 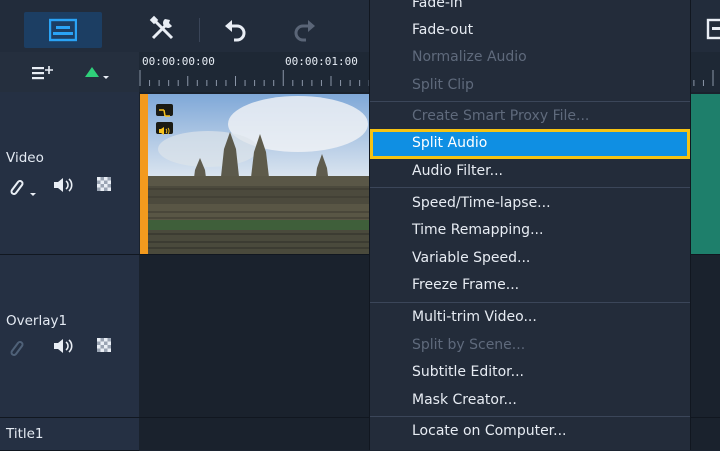 I want to click on undo-icon, so click(x=235, y=31).